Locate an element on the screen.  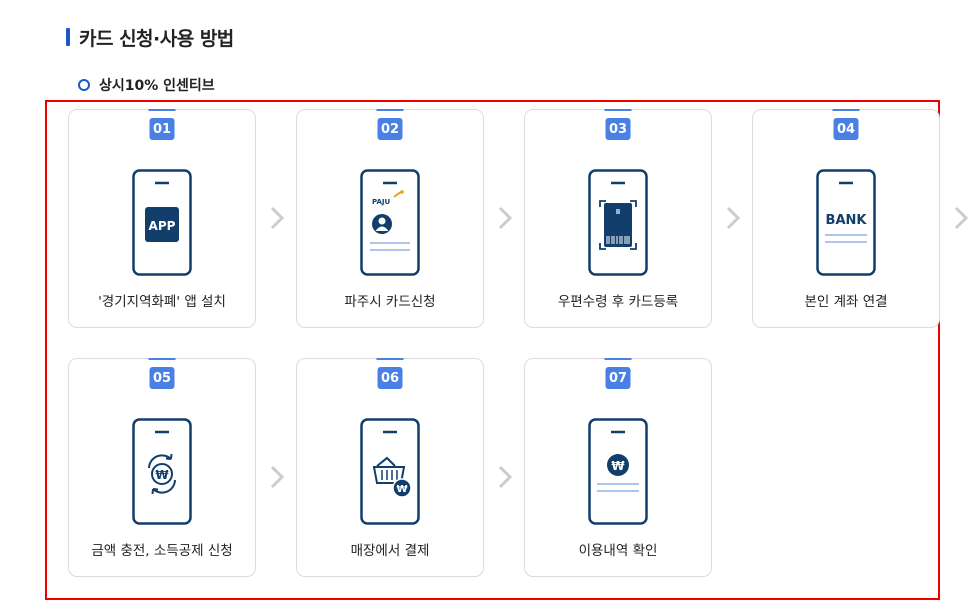
section-title: 카드 신청·사용 방법 is located at coordinates (150, 38).